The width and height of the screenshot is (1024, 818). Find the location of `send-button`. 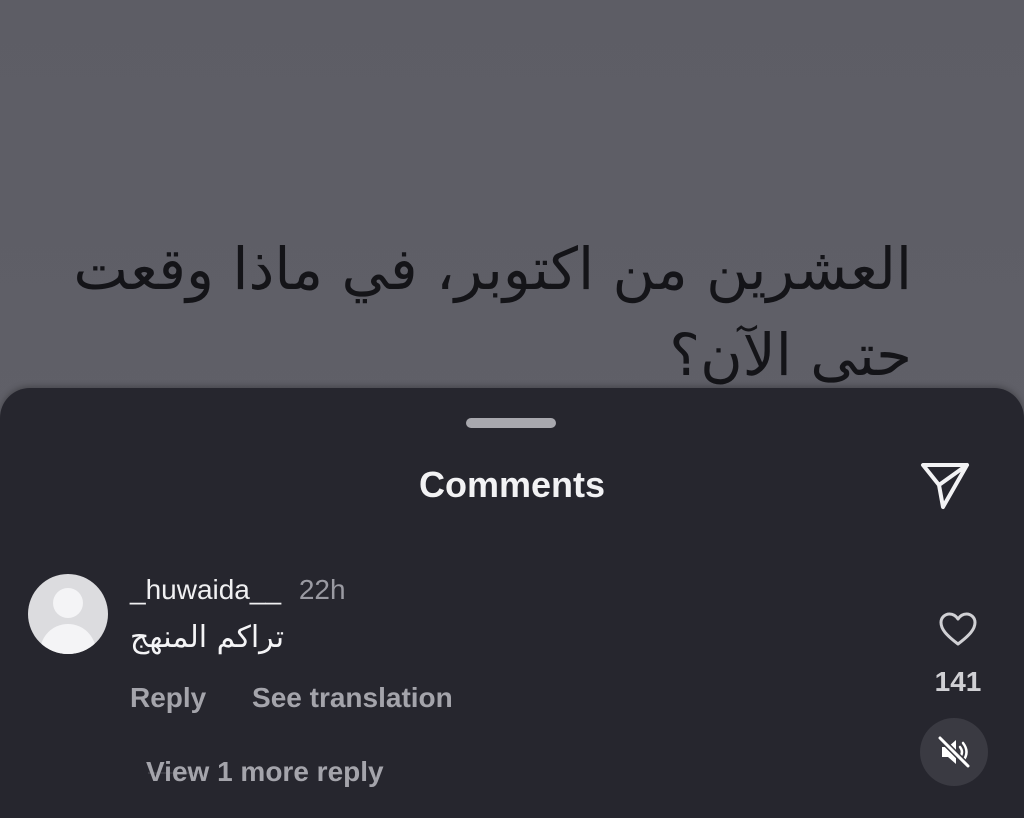

send-button is located at coordinates (945, 485).